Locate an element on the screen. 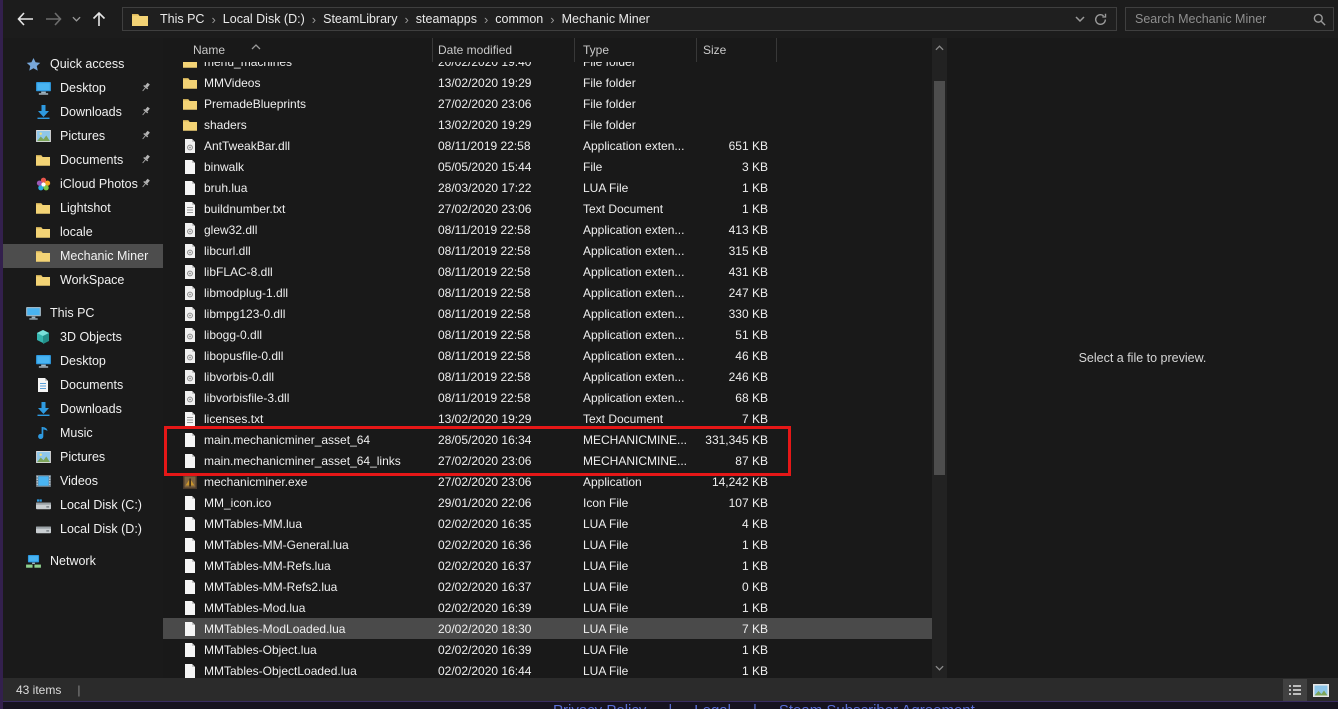  file-row-menu-machines: menu_machines 20/02/2020 19:40File folder is located at coordinates (547, 67).